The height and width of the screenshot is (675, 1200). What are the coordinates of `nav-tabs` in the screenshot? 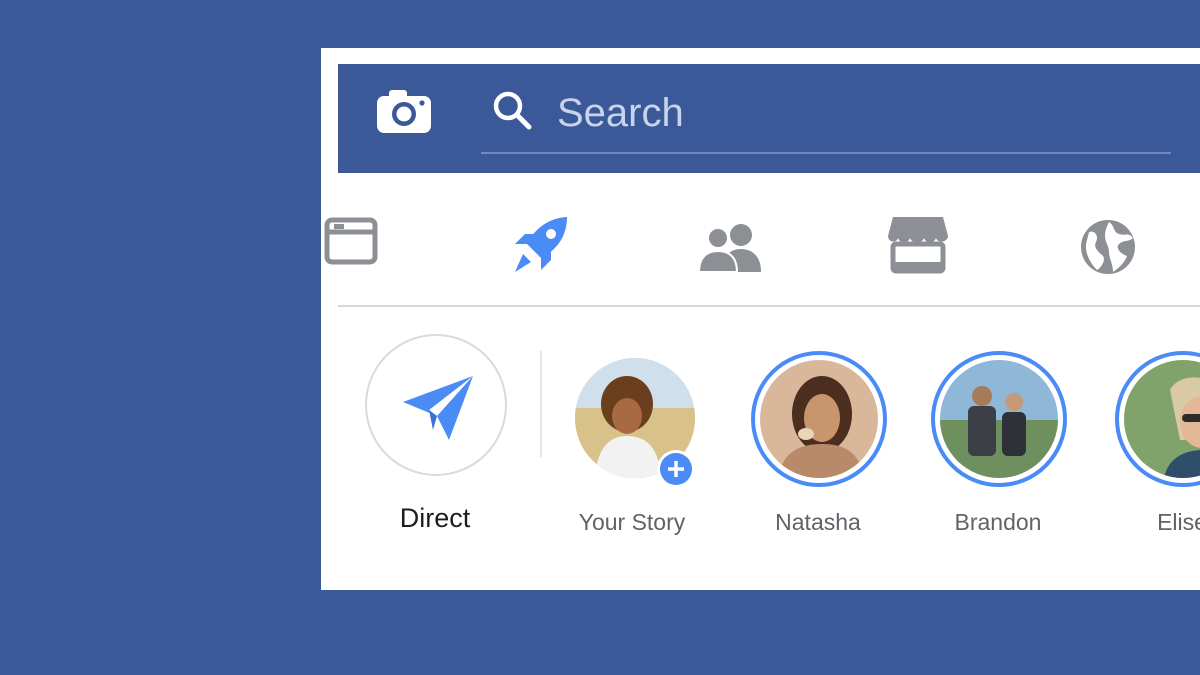 It's located at (760, 248).